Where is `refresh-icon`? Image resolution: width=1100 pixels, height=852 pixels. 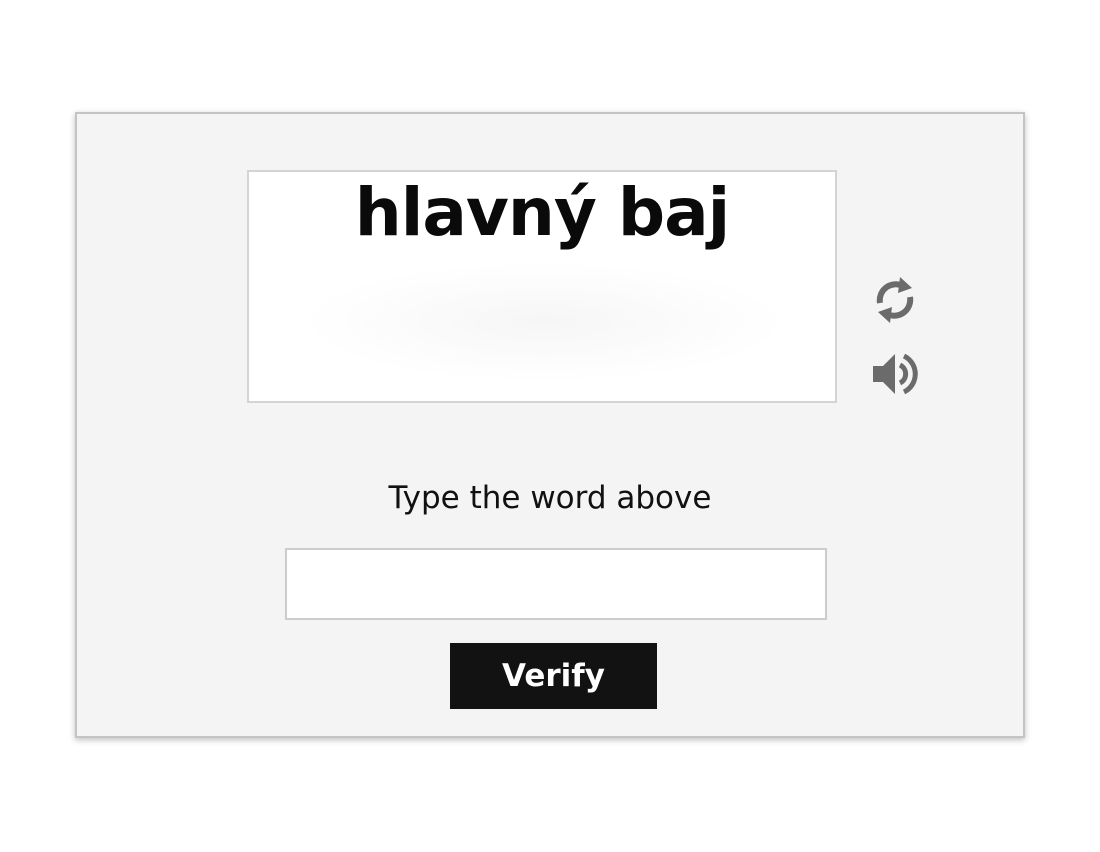
refresh-icon is located at coordinates (895, 300).